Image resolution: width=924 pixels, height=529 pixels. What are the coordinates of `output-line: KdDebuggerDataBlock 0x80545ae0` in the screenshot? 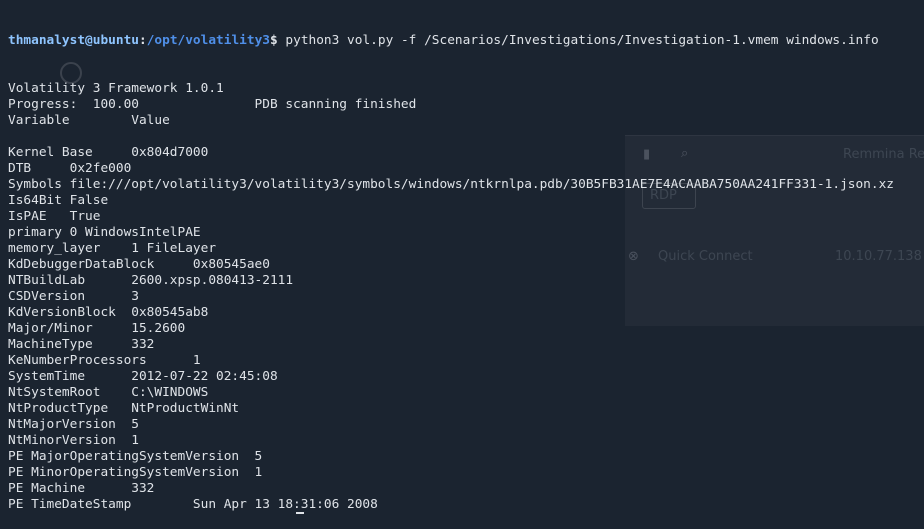 It's located at (139, 264).